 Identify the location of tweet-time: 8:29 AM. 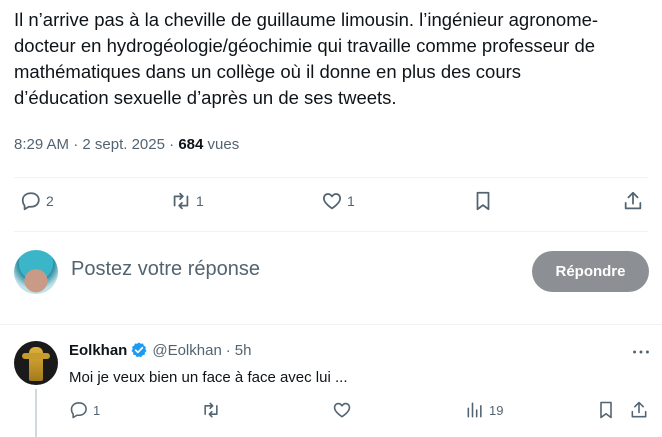
(41, 144).